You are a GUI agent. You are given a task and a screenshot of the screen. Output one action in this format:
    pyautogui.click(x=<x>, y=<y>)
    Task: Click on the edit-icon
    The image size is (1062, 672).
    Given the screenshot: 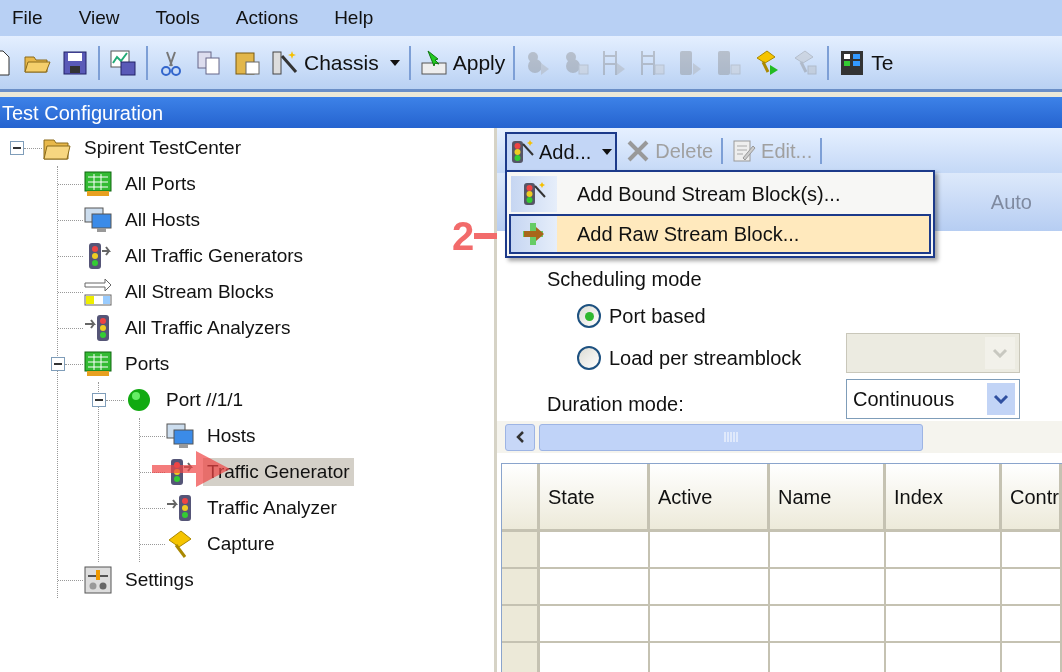 What is the action you would take?
    pyautogui.click(x=744, y=150)
    